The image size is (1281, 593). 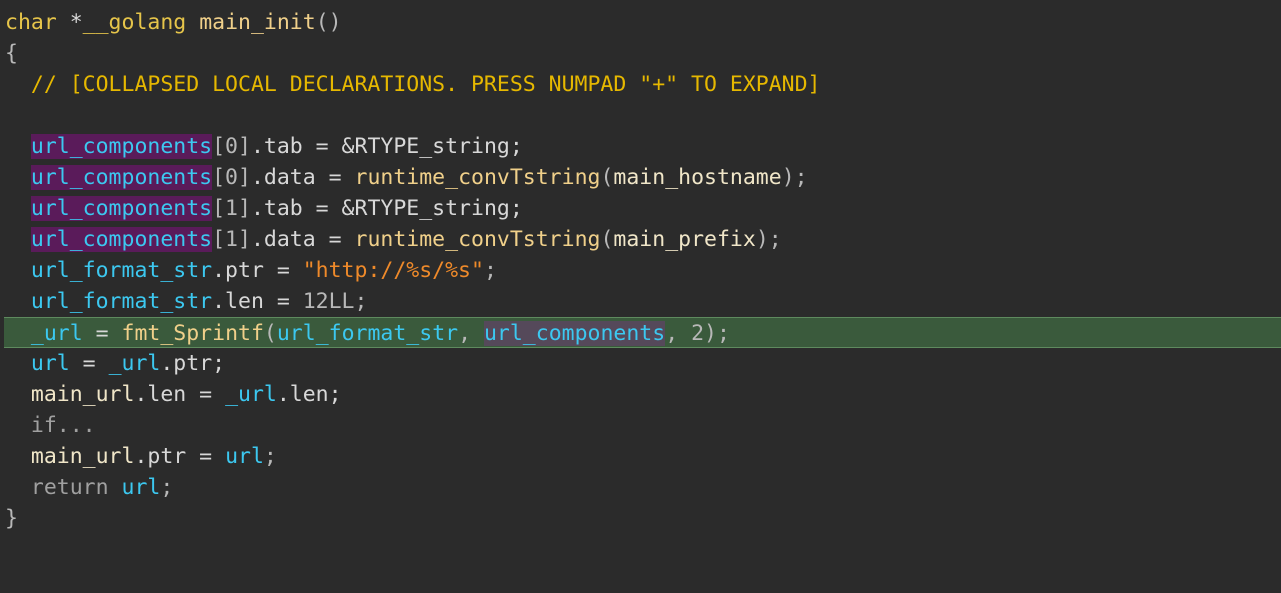 What do you see at coordinates (193, 363) in the screenshot?
I see `code-token: .ptr;` at bounding box center [193, 363].